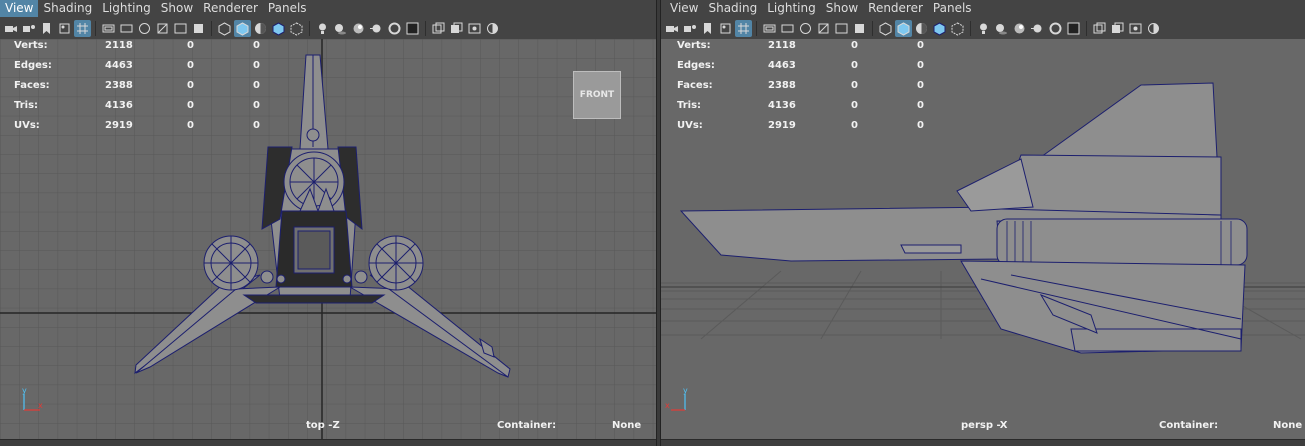 The height and width of the screenshot is (446, 1305). Describe the element at coordinates (328, 442) in the screenshot. I see `panel-status-strip` at that location.